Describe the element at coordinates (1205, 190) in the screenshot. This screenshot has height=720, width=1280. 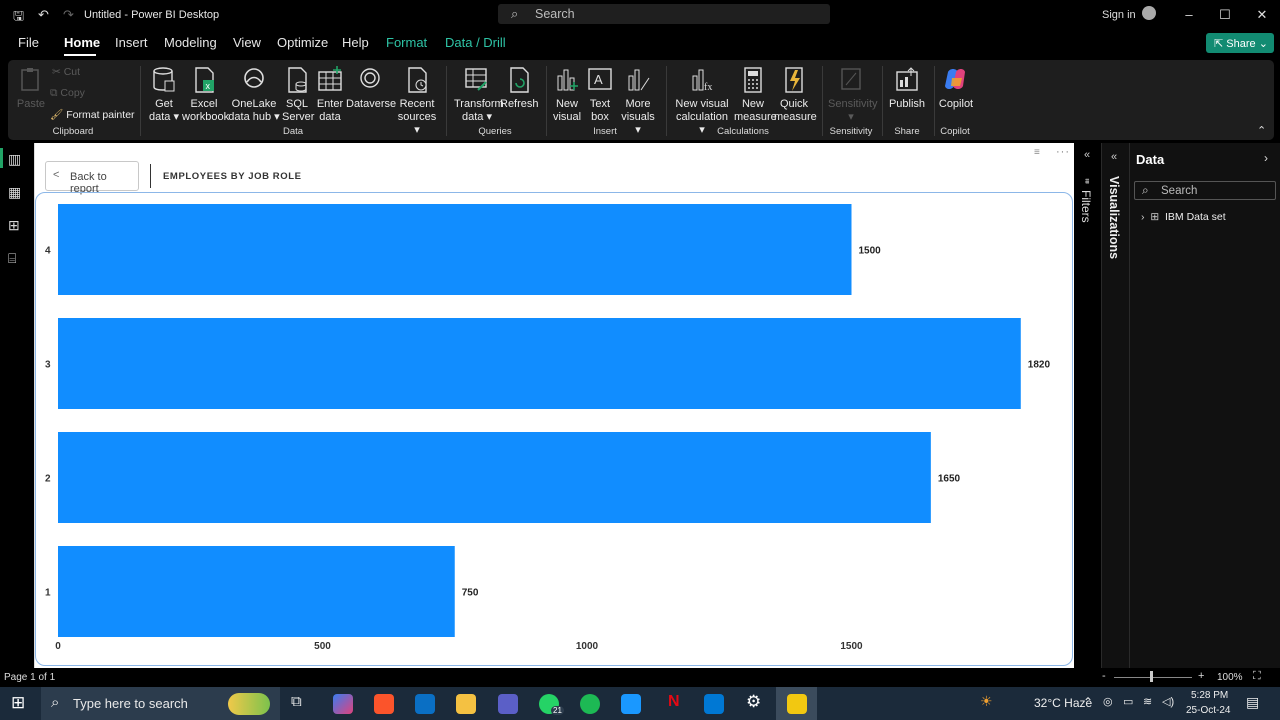
I see `data-search-input: ⌕ Search` at that location.